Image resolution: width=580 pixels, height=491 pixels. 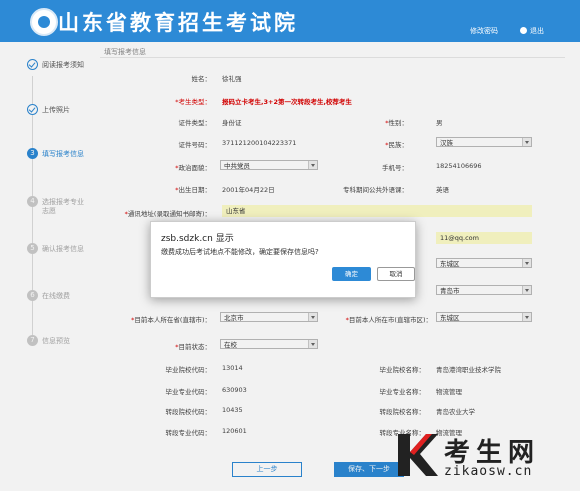 What do you see at coordinates (396, 274) in the screenshot?
I see `cancel-button: 取消` at bounding box center [396, 274].